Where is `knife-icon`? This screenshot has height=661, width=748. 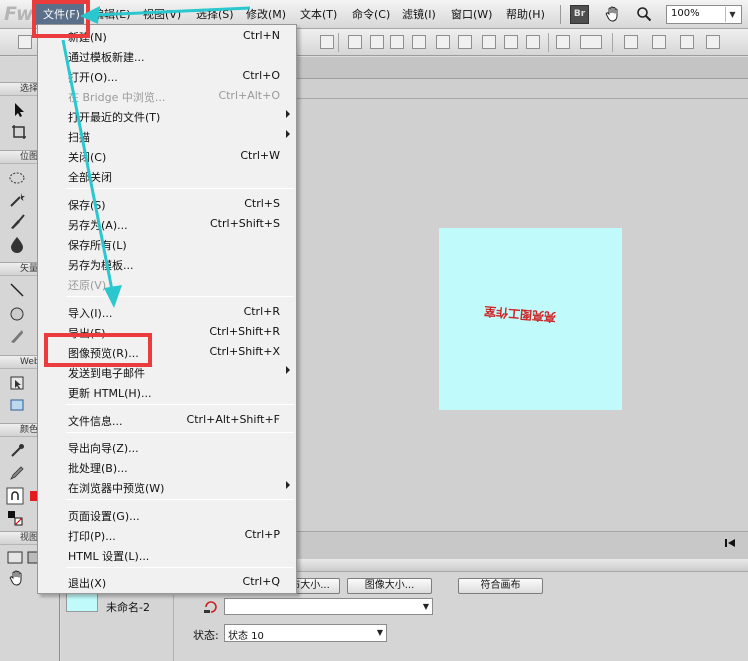 knife-icon is located at coordinates (17, 336).